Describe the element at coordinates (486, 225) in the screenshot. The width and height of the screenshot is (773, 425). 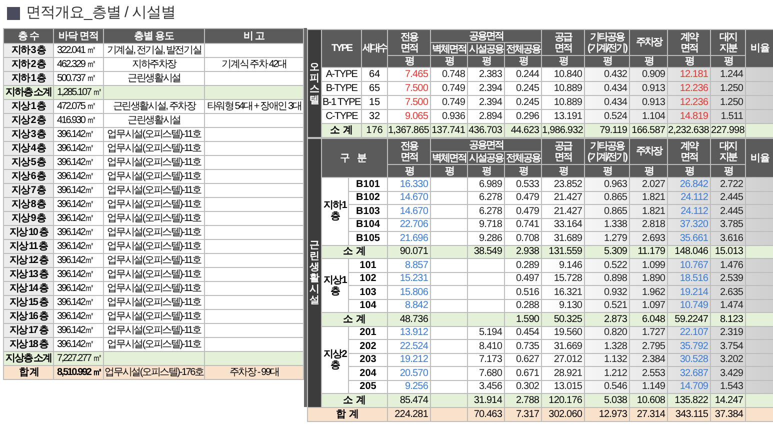
I see `table-cell: 9.718` at that location.